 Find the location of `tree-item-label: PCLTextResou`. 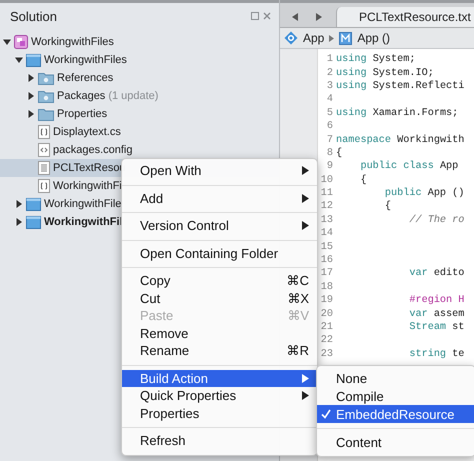

tree-item-label: PCLTextResou is located at coordinates (89, 168).